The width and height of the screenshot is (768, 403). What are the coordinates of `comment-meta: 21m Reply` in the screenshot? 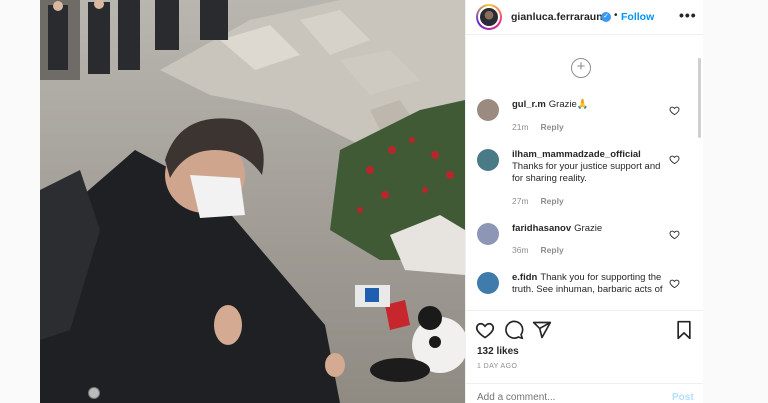 It's located at (544, 127).